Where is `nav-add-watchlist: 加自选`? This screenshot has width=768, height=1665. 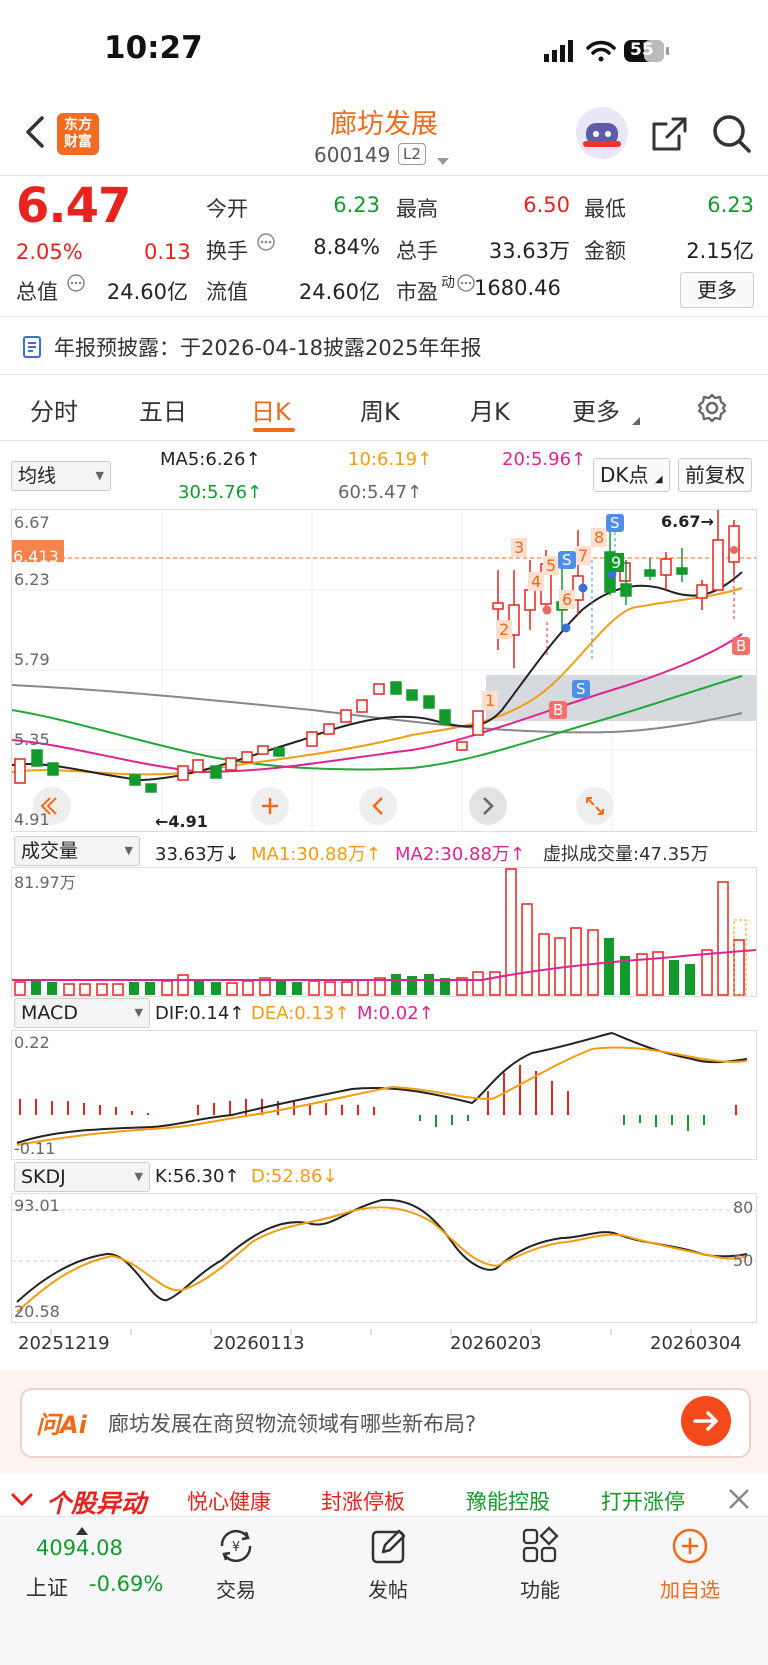 nav-add-watchlist: 加自选 is located at coordinates (690, 1588).